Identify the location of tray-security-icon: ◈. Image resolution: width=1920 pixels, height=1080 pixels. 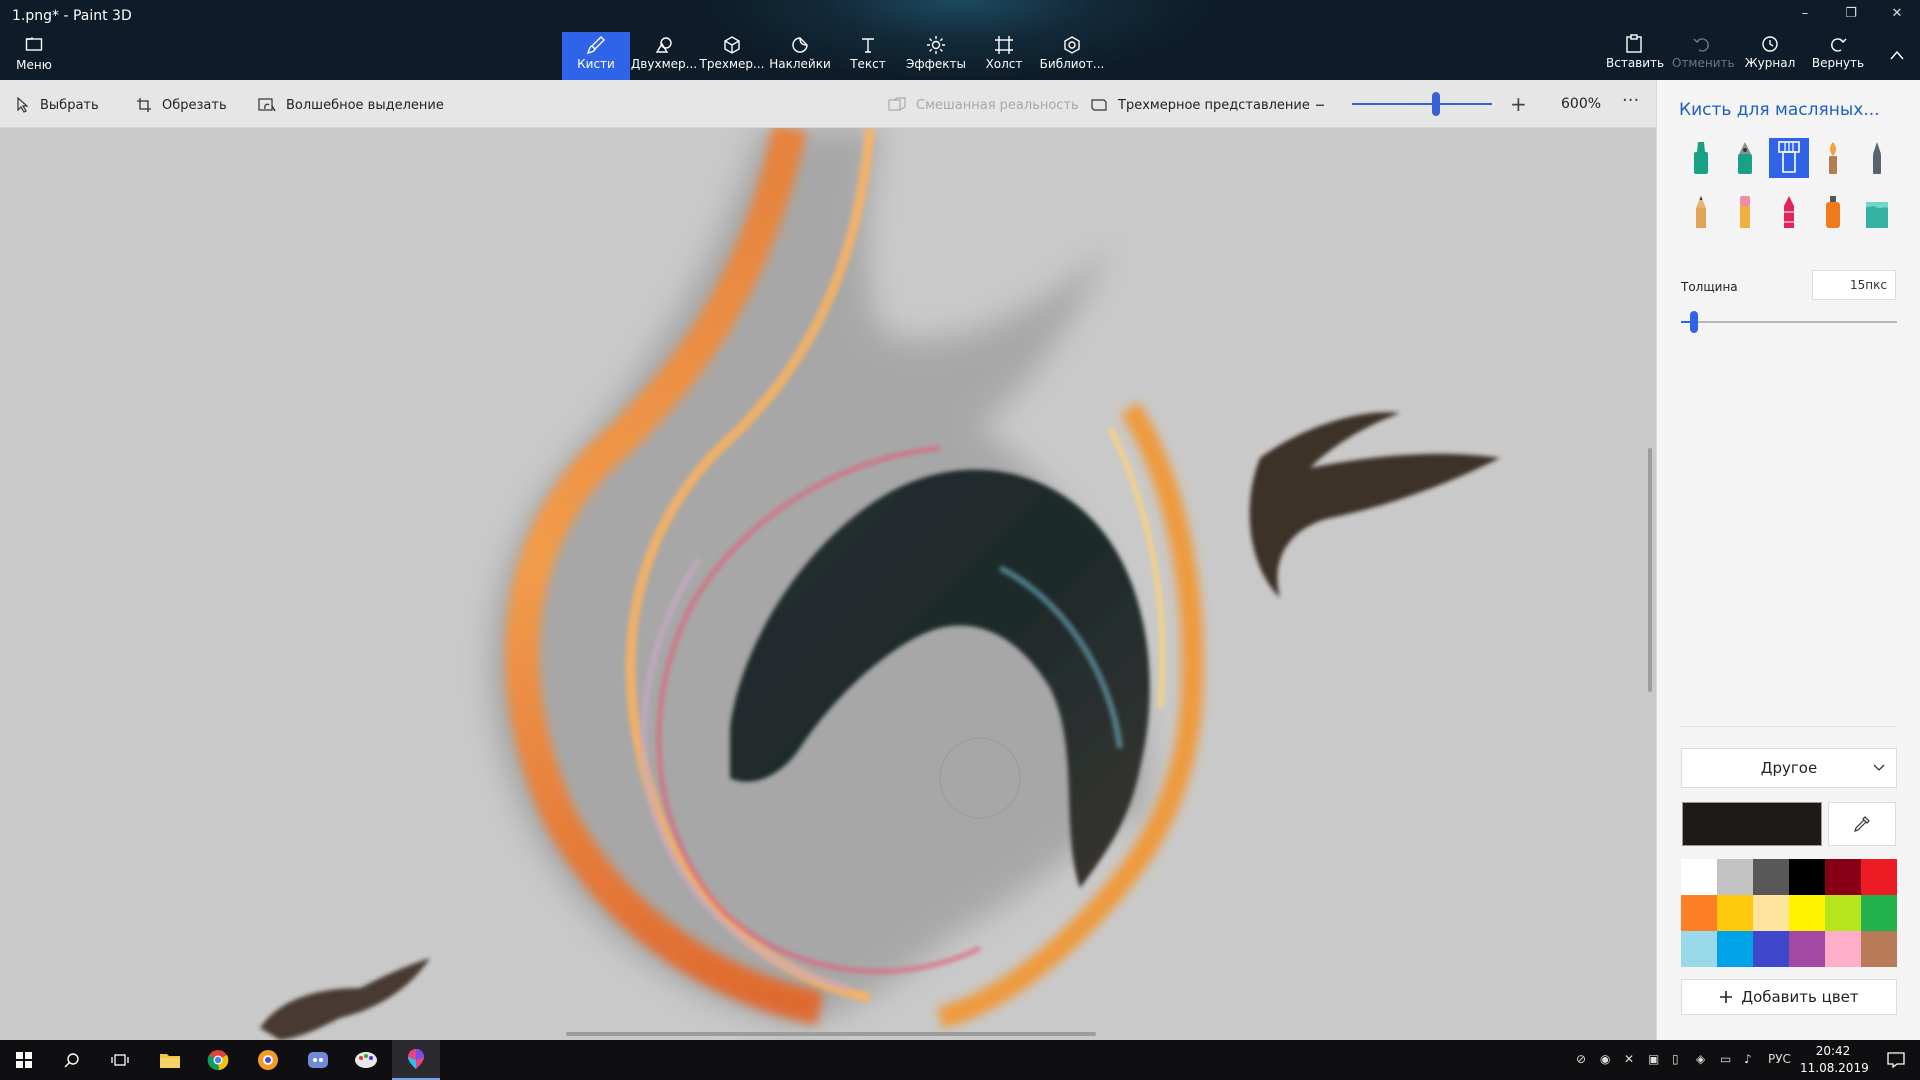
(1700, 1059).